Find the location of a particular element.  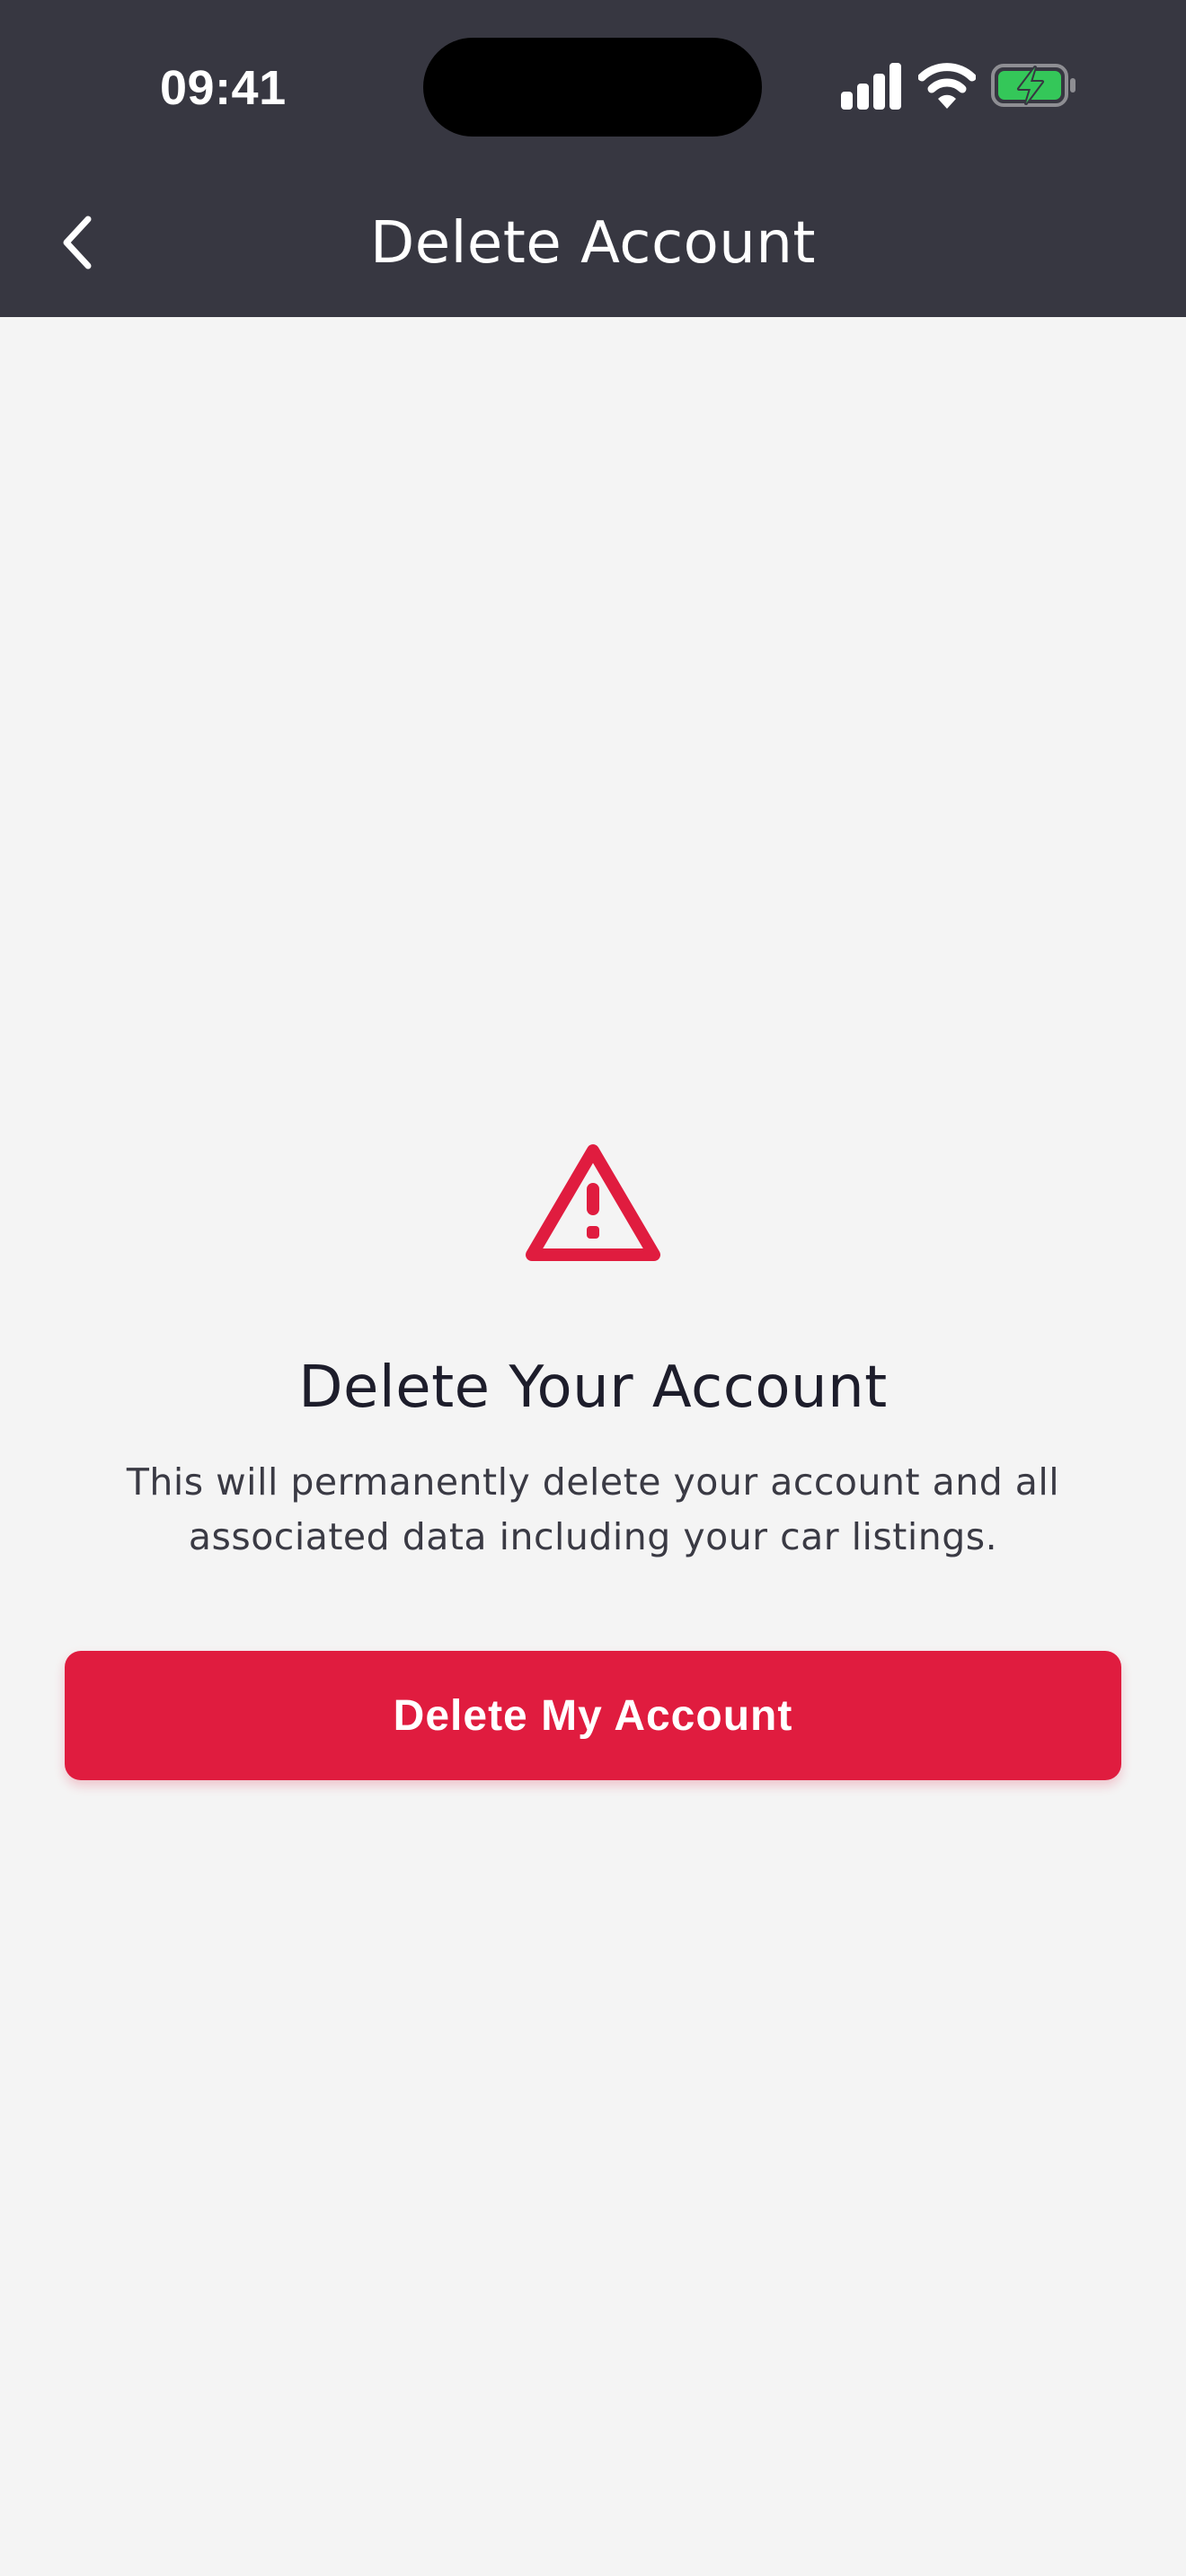

status-bar-icons is located at coordinates (958, 85).